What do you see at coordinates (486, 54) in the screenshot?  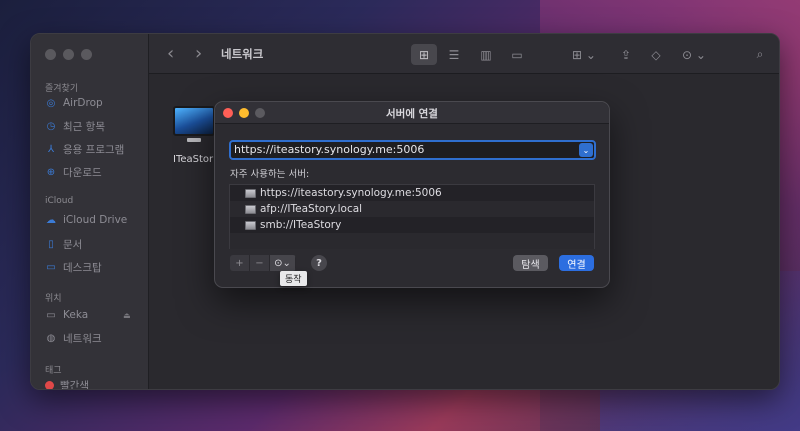 I see `column-view-icon: ▥` at bounding box center [486, 54].